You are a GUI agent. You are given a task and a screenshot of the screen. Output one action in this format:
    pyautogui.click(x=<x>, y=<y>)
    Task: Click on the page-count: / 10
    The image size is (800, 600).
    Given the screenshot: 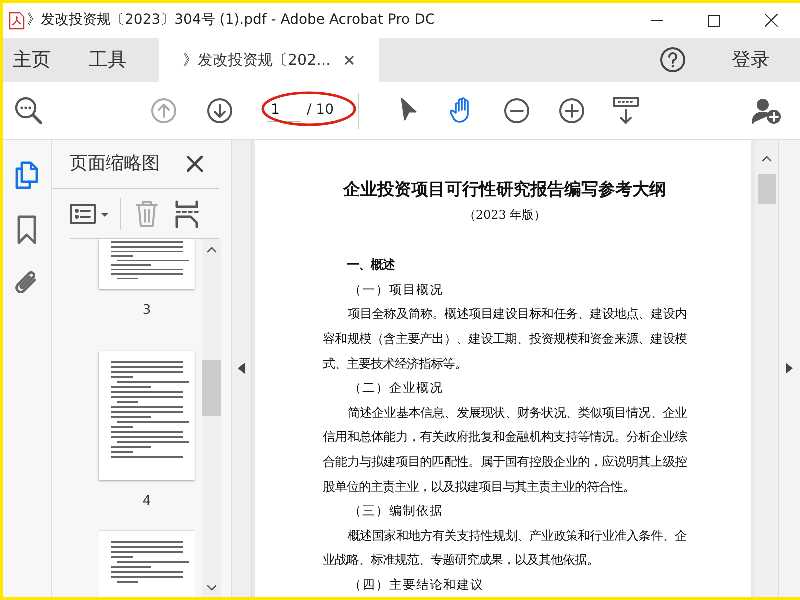 What is the action you would take?
    pyautogui.click(x=320, y=110)
    